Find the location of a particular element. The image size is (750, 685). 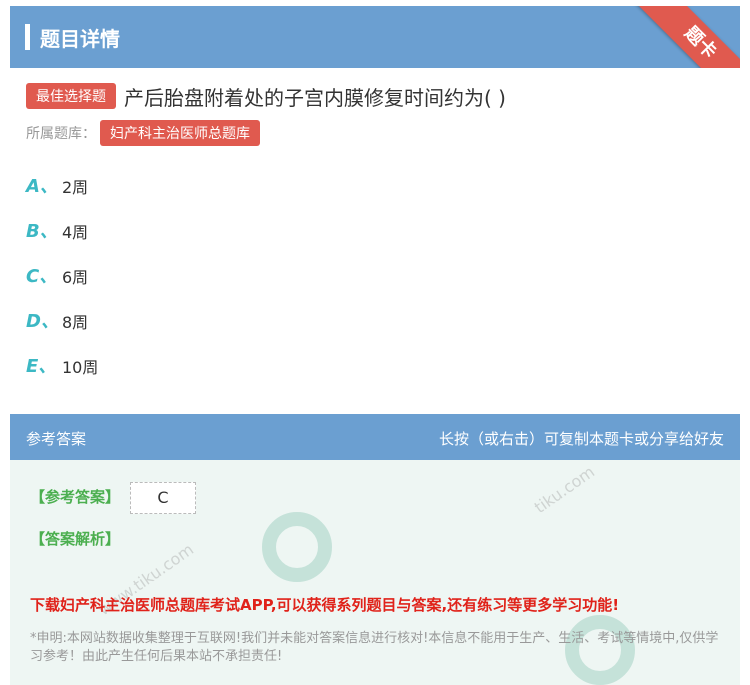

options-list: A、 2周 B、 4周 C、 6周 D、 8周 E、 10周 is located at coordinates (62, 284).